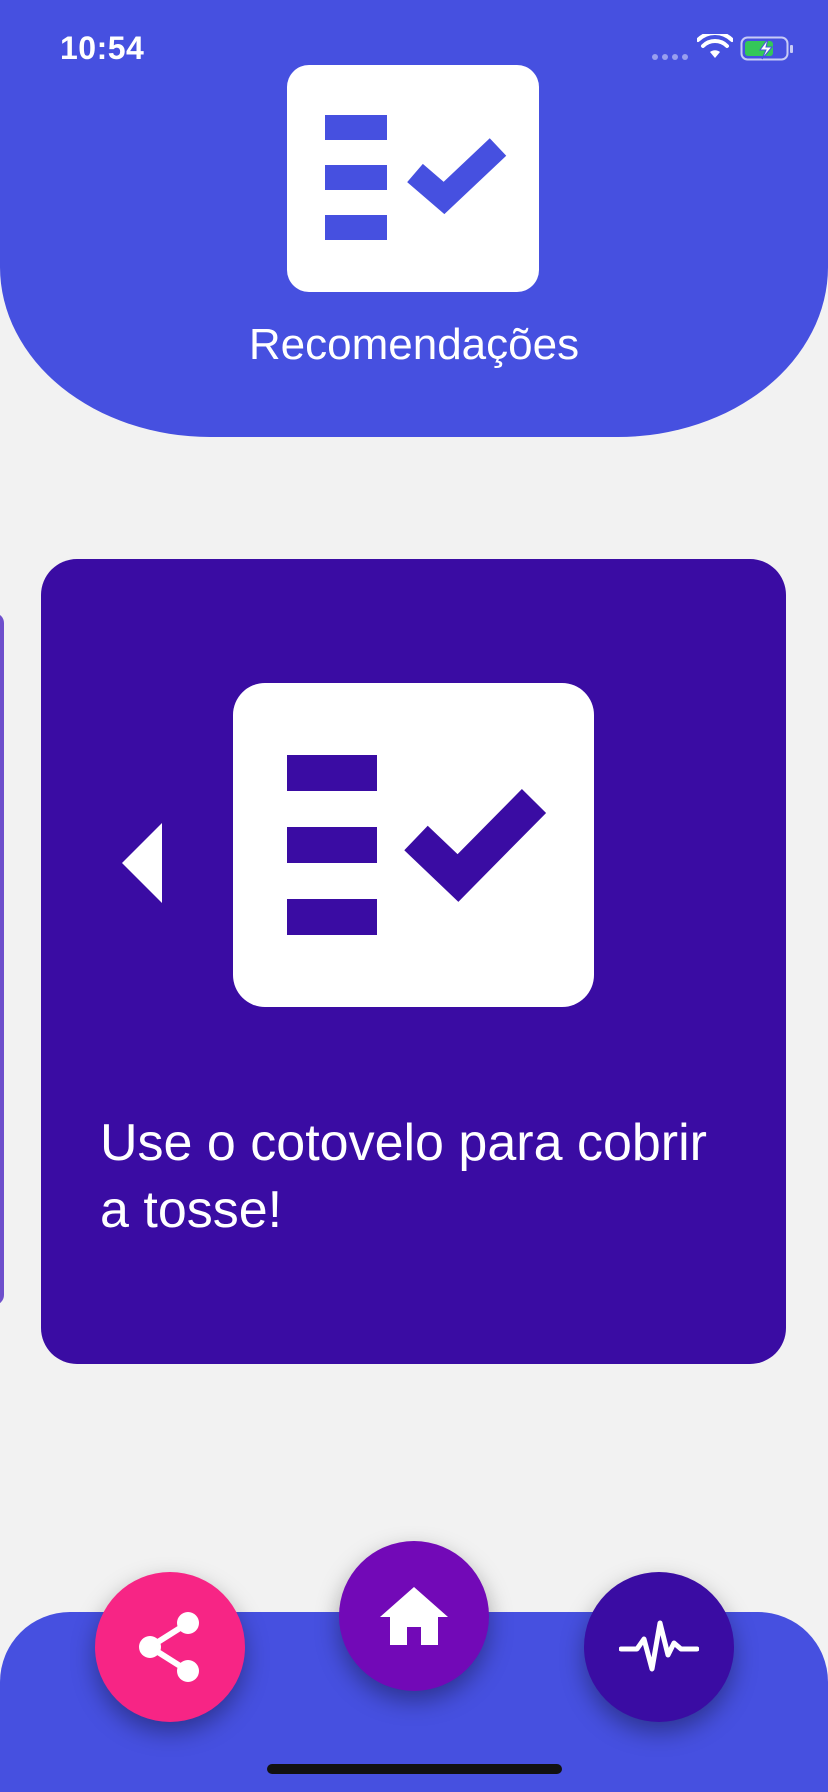 This screenshot has height=1792, width=828. I want to click on share-icon, so click(169, 1647).